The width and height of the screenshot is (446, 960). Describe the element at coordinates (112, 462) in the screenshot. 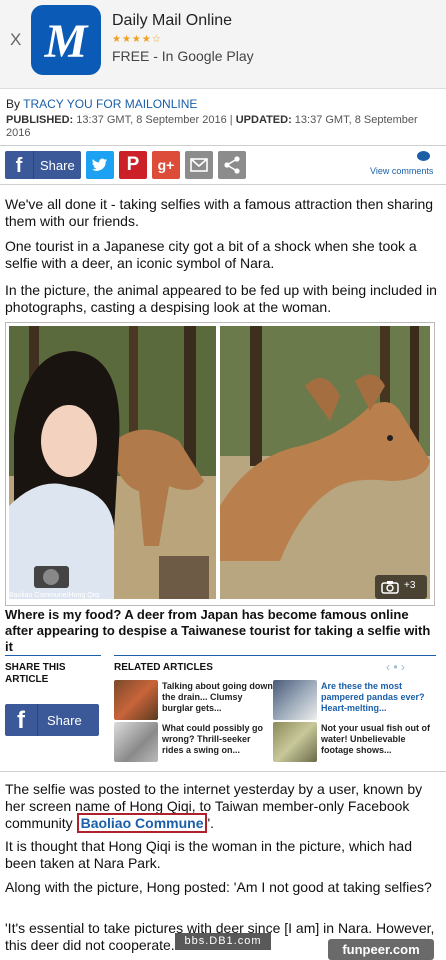

I see `selfie-photo` at that location.